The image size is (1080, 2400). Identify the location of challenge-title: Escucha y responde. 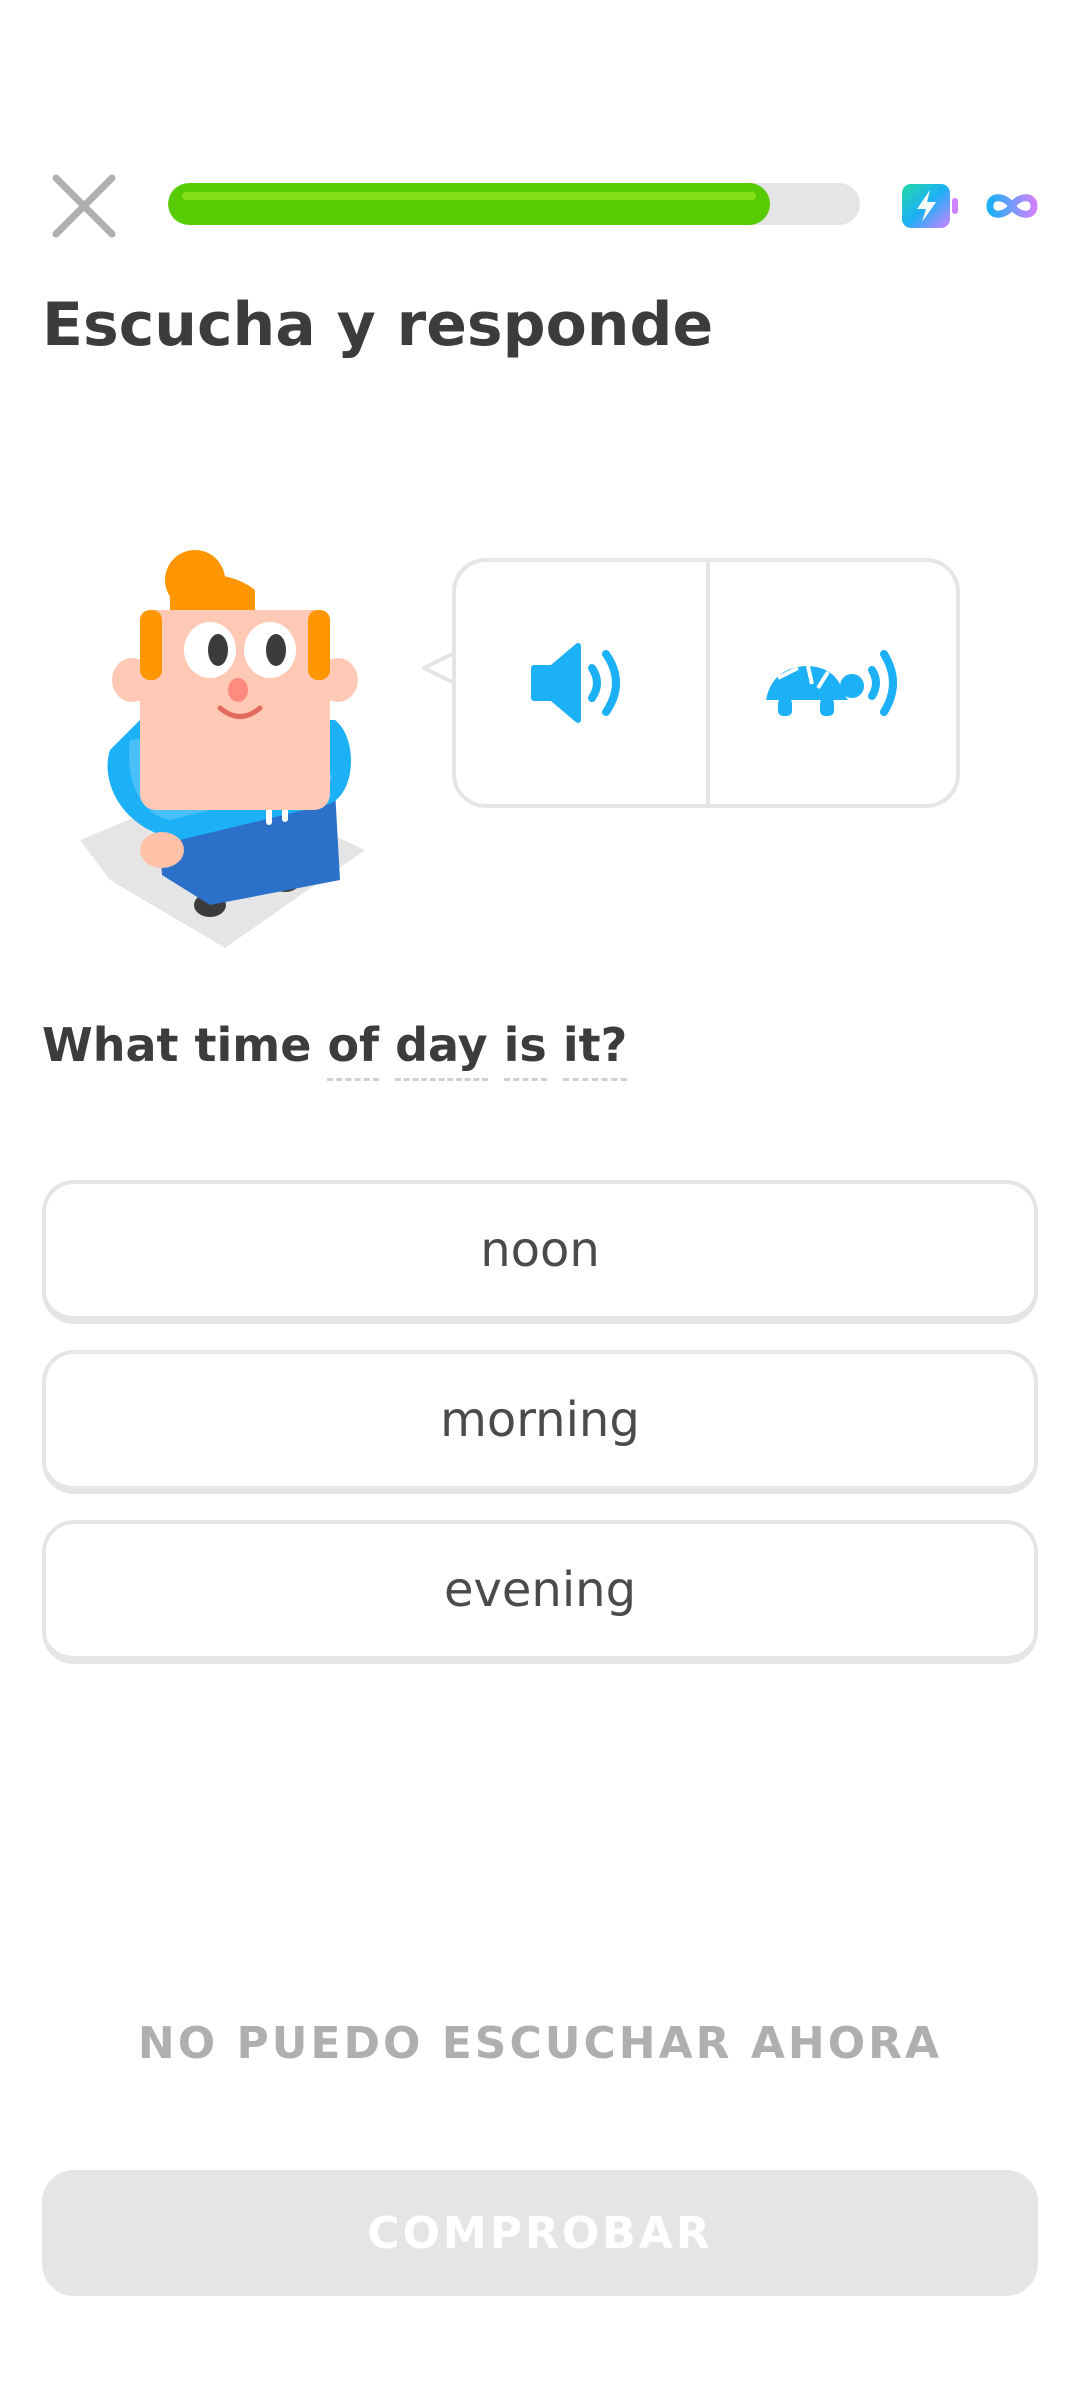
(378, 325).